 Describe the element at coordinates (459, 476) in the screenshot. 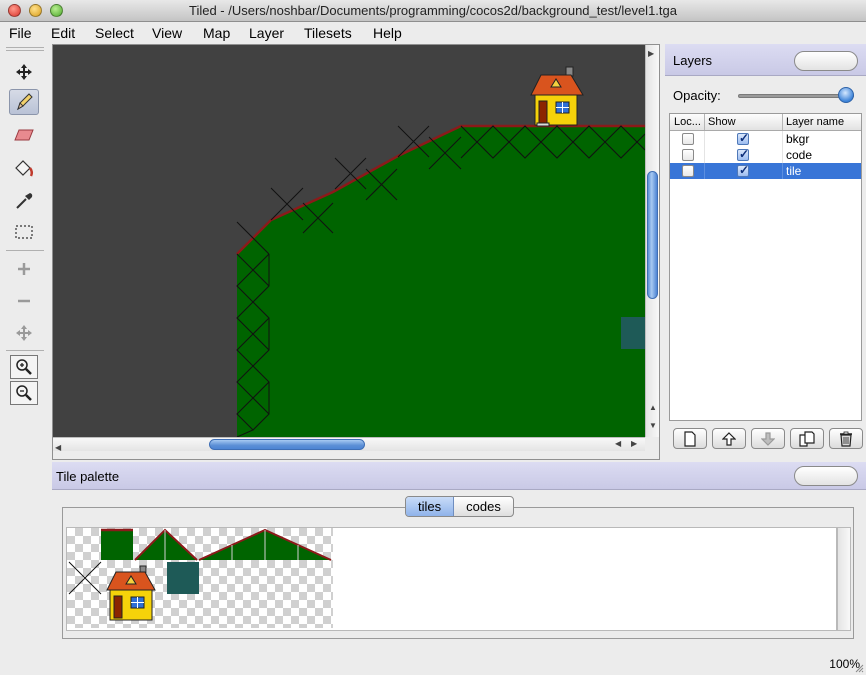

I see `tile-palette-header: Tile palette` at that location.